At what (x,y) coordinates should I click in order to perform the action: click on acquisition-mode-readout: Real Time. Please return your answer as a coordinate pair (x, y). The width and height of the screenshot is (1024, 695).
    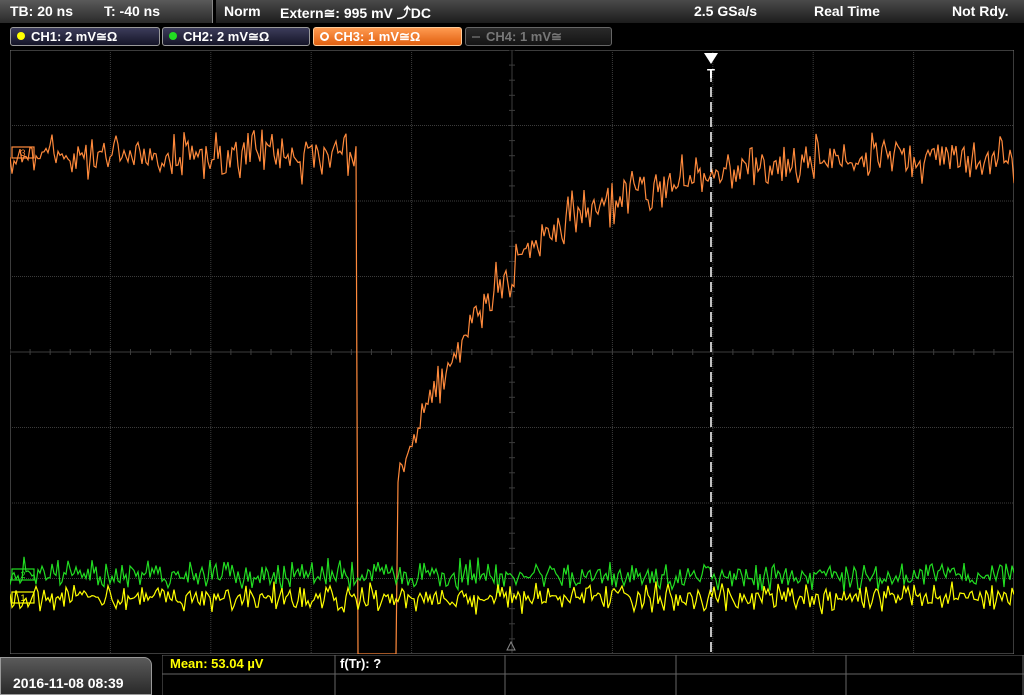
    Looking at the image, I should click on (847, 11).